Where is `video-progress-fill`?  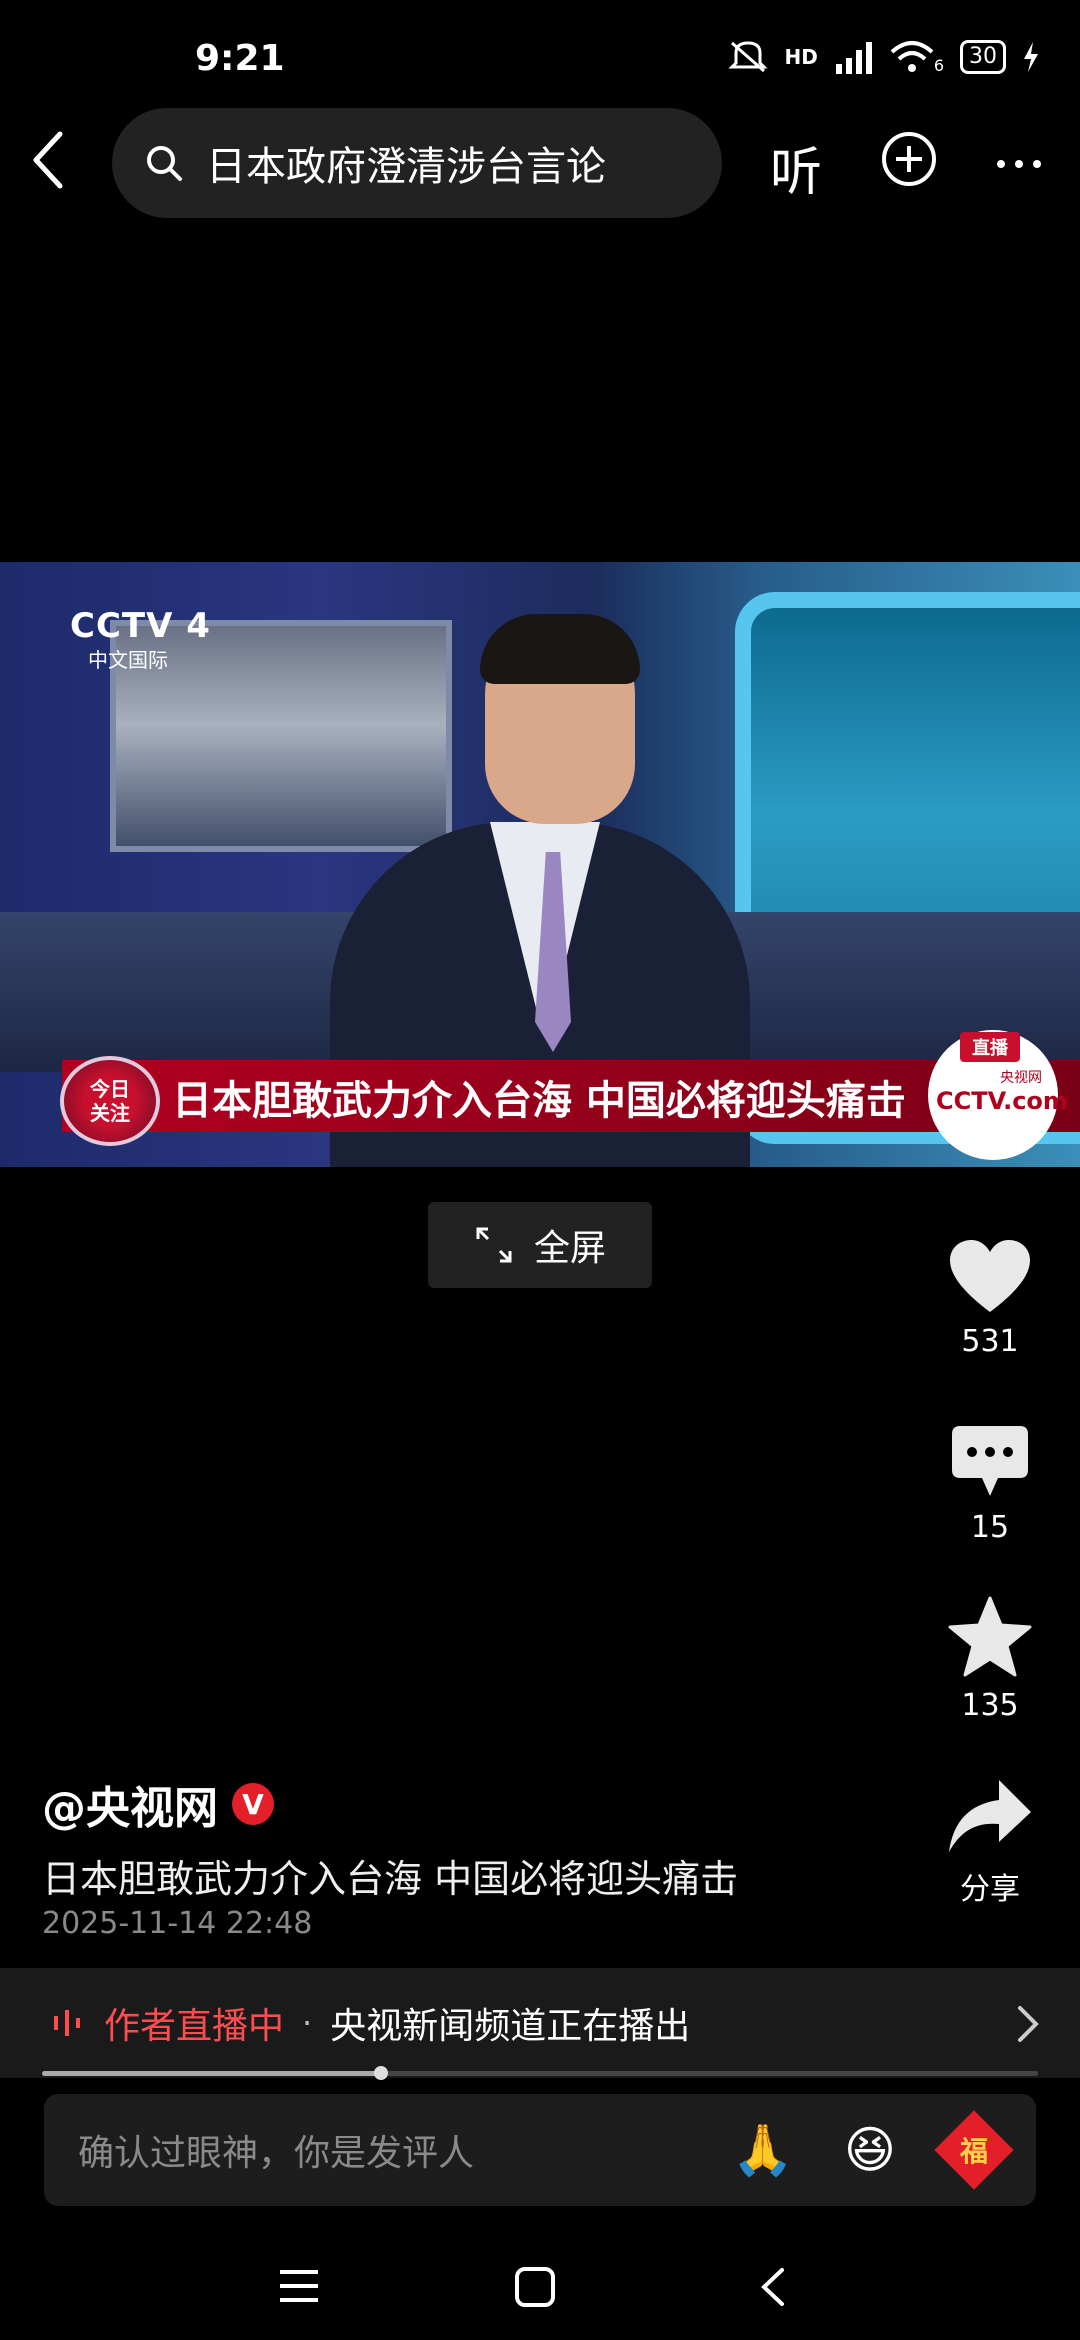
video-progress-fill is located at coordinates (211, 2073).